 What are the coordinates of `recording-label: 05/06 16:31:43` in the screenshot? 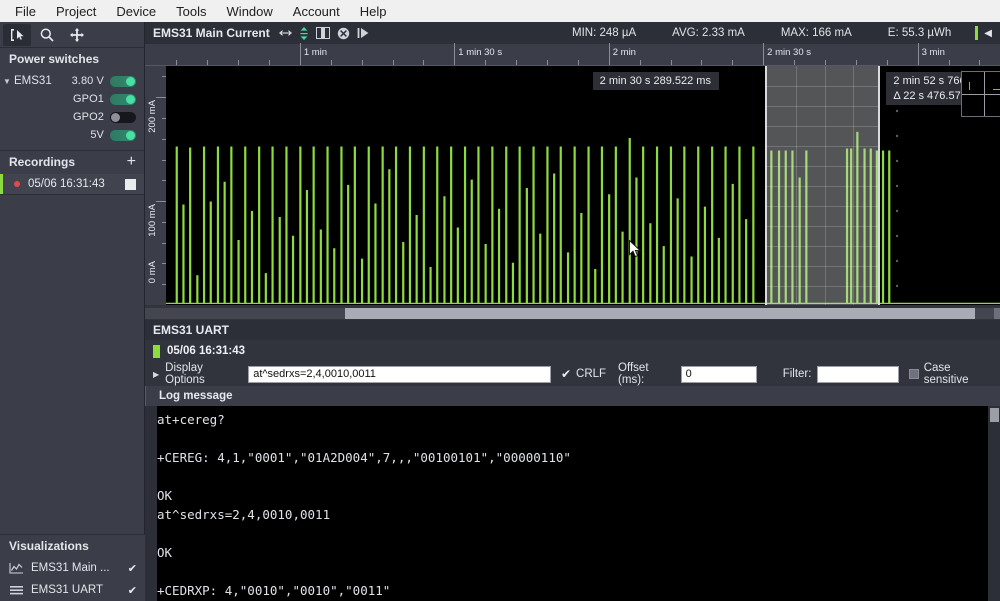 It's located at (66, 184).